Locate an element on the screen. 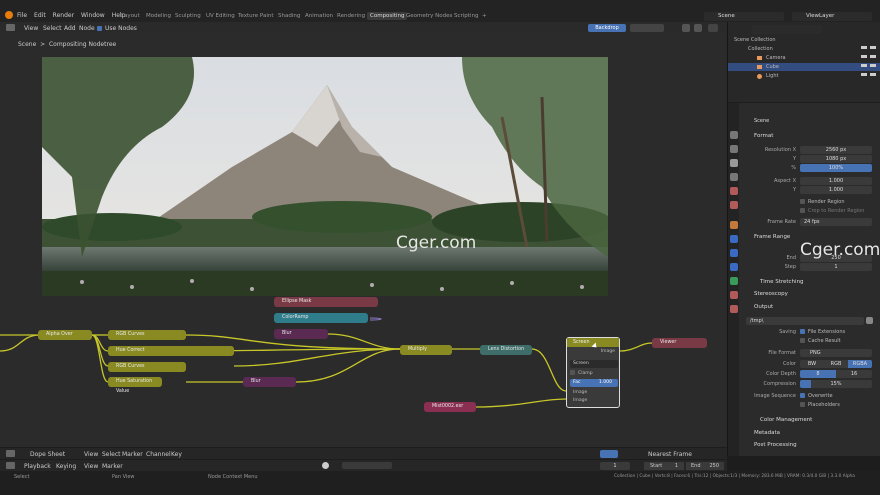 The width and height of the screenshot is (880, 495). placeholders-checkbox: Placeholders is located at coordinates (820, 405).